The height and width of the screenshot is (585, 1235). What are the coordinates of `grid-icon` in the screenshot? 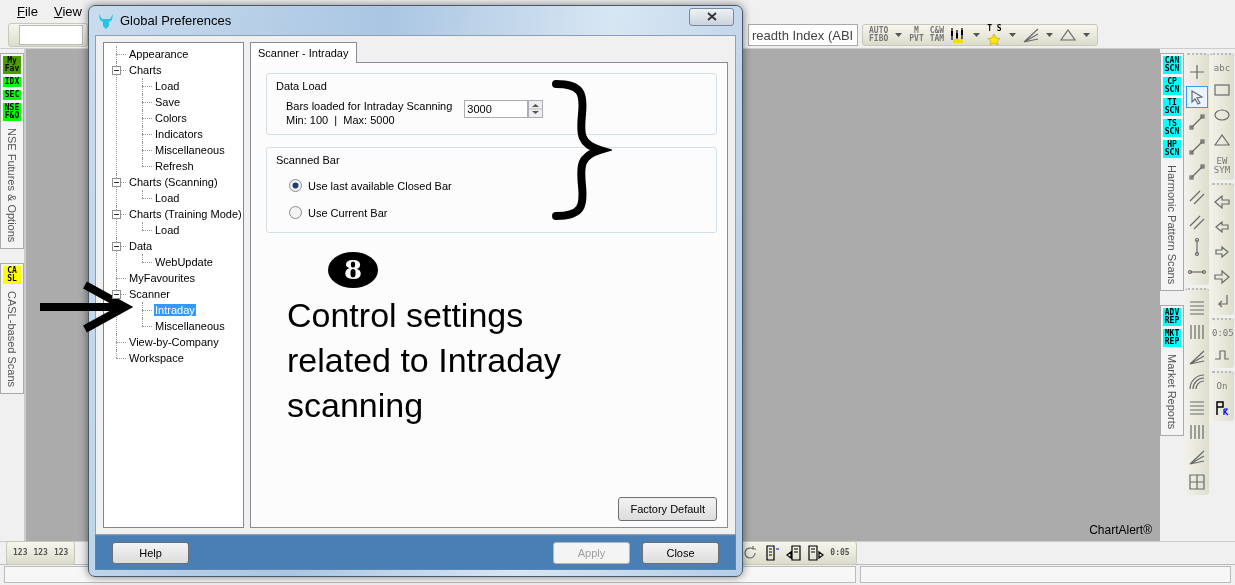 It's located at (1197, 482).